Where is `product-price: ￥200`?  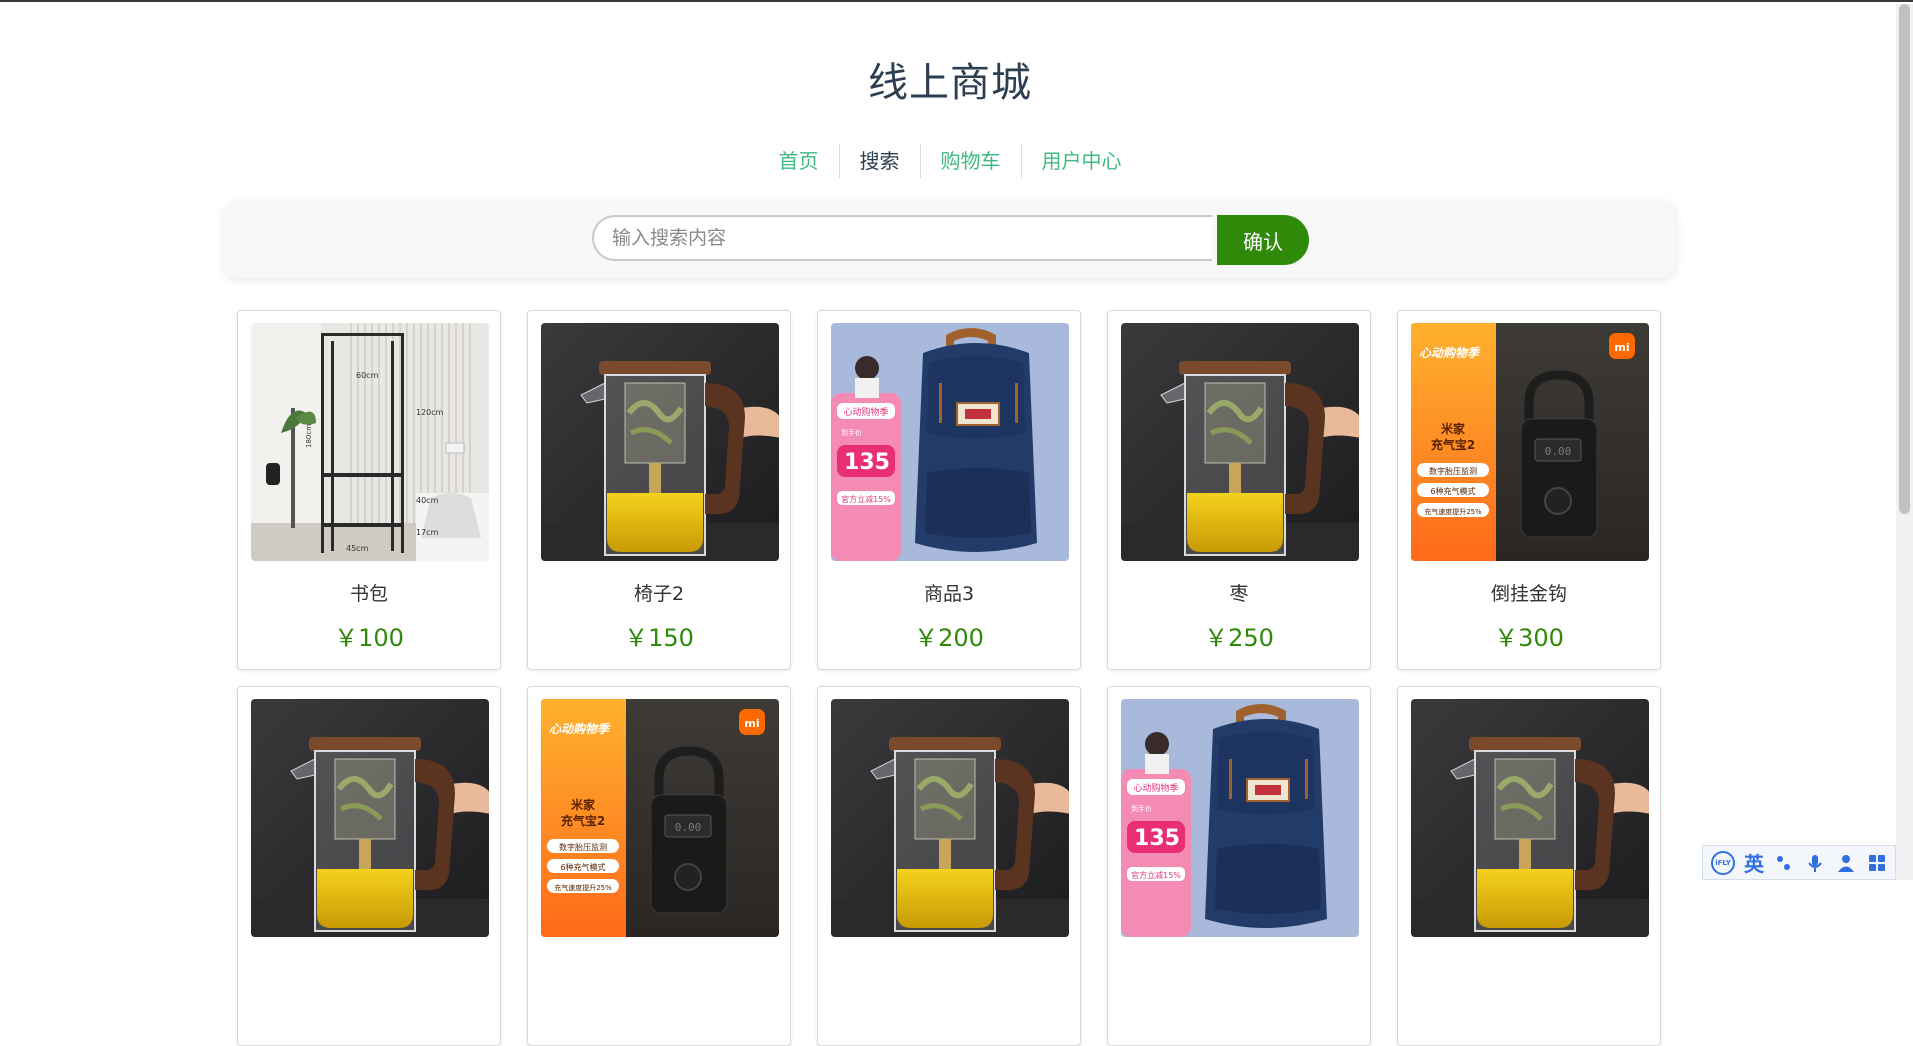 product-price: ￥200 is located at coordinates (949, 638).